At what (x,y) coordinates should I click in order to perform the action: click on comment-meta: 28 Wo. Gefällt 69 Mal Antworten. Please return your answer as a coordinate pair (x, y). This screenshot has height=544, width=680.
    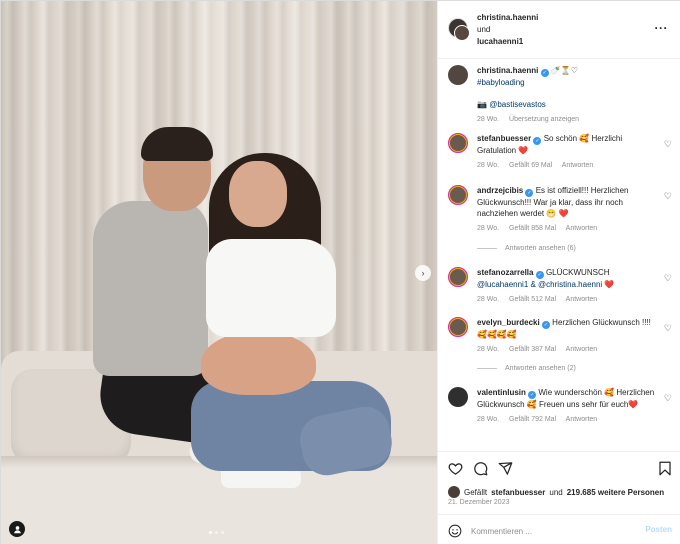
    Looking at the image, I should click on (569, 165).